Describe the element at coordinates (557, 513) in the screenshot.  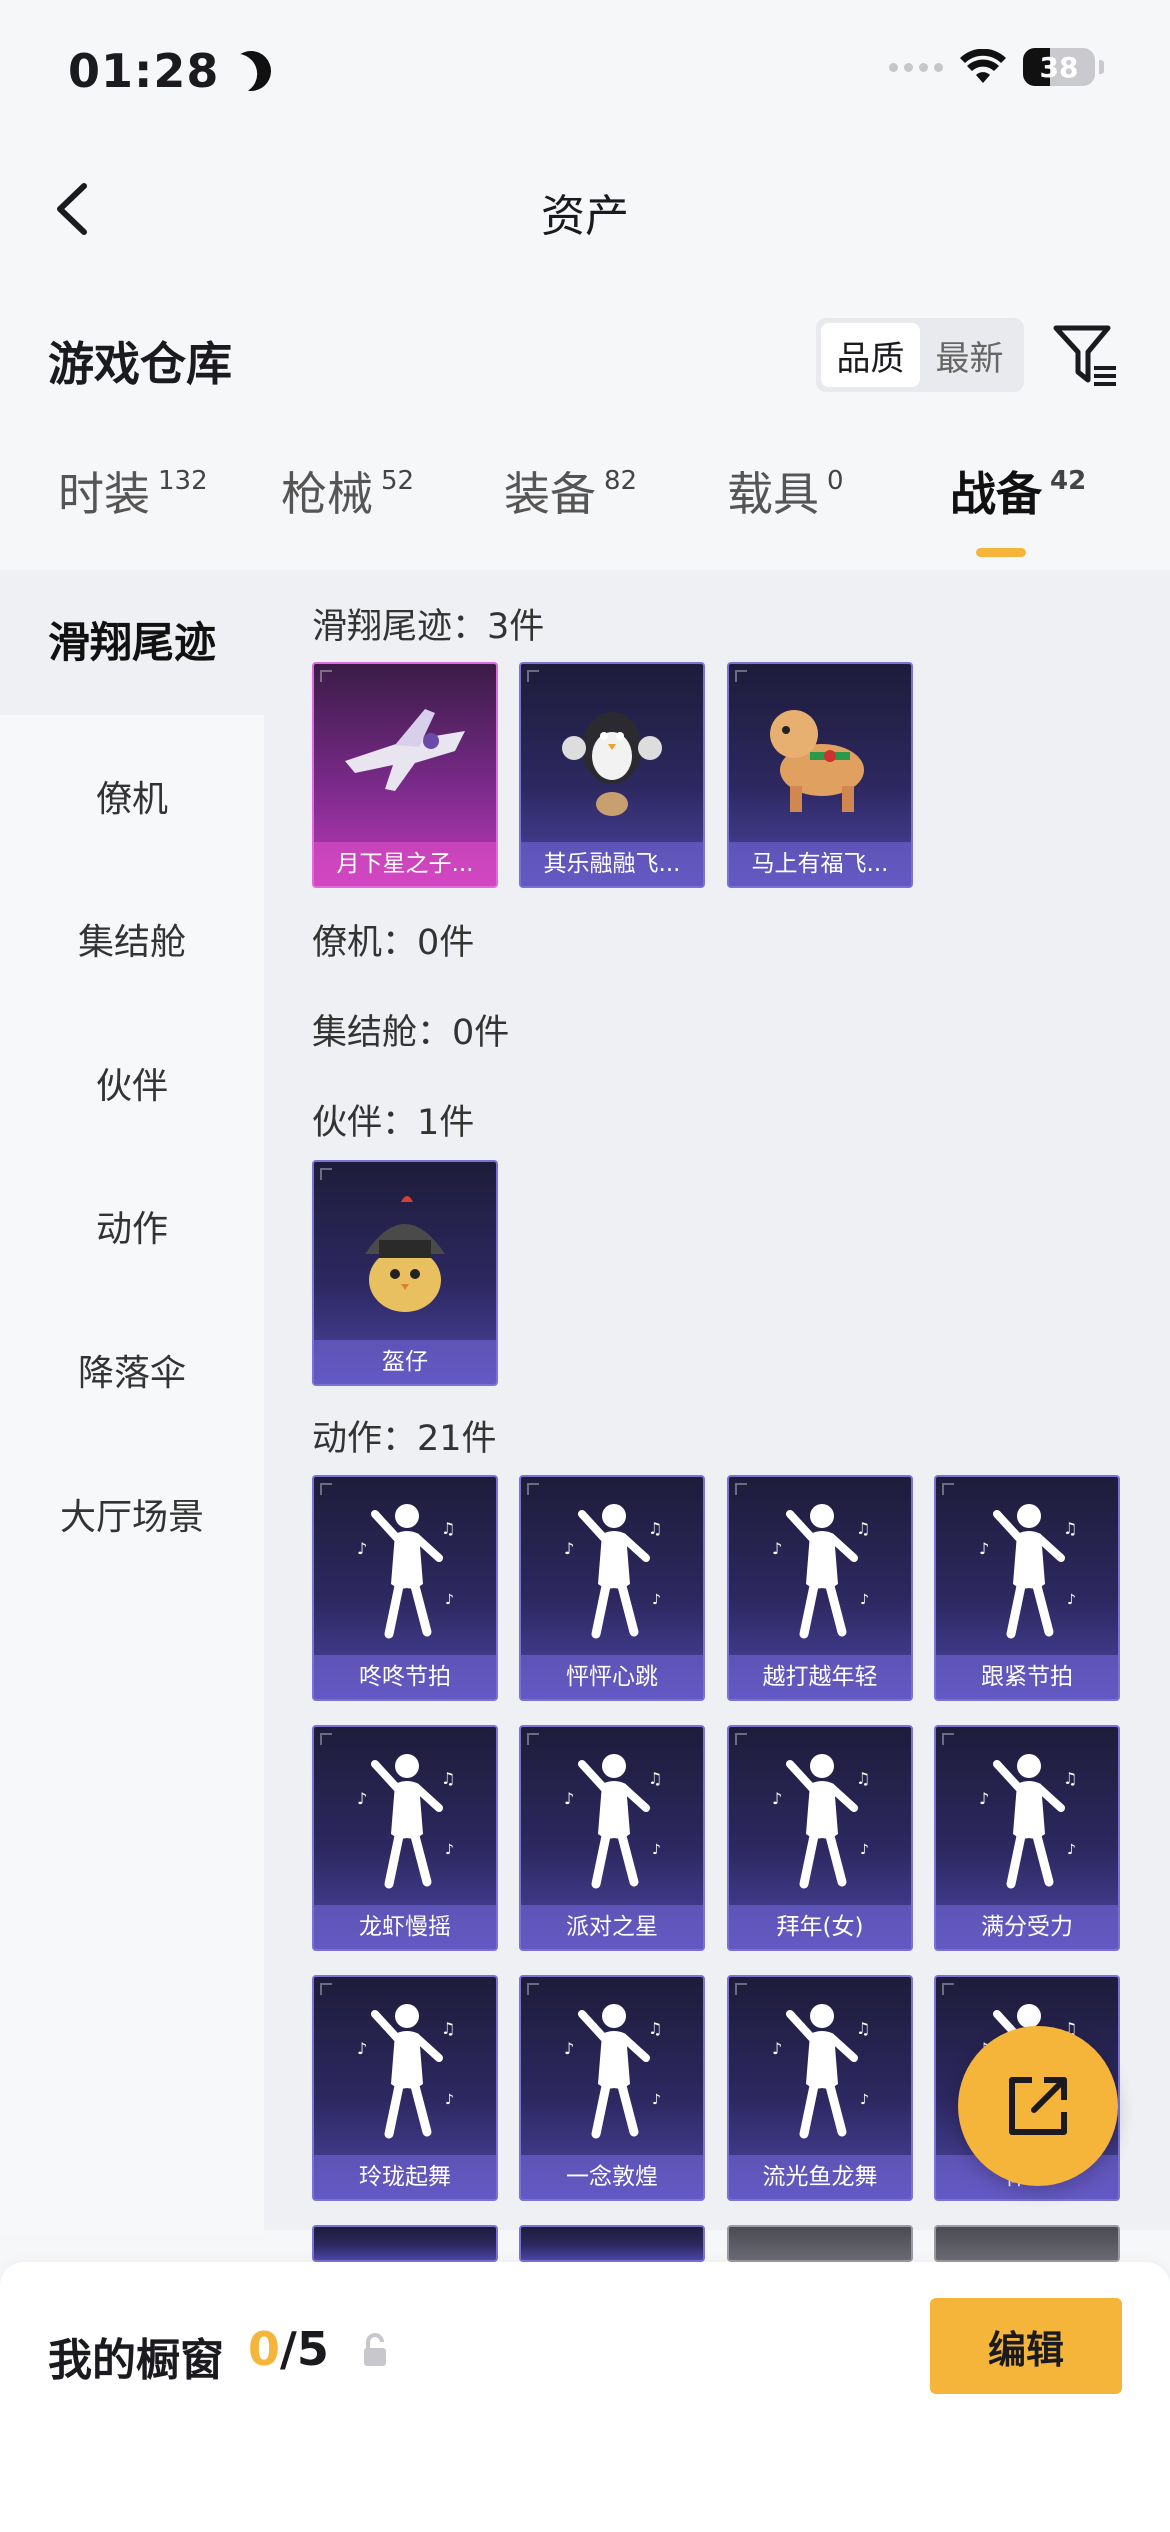
I see `tab-equipment: 装备 82` at that location.